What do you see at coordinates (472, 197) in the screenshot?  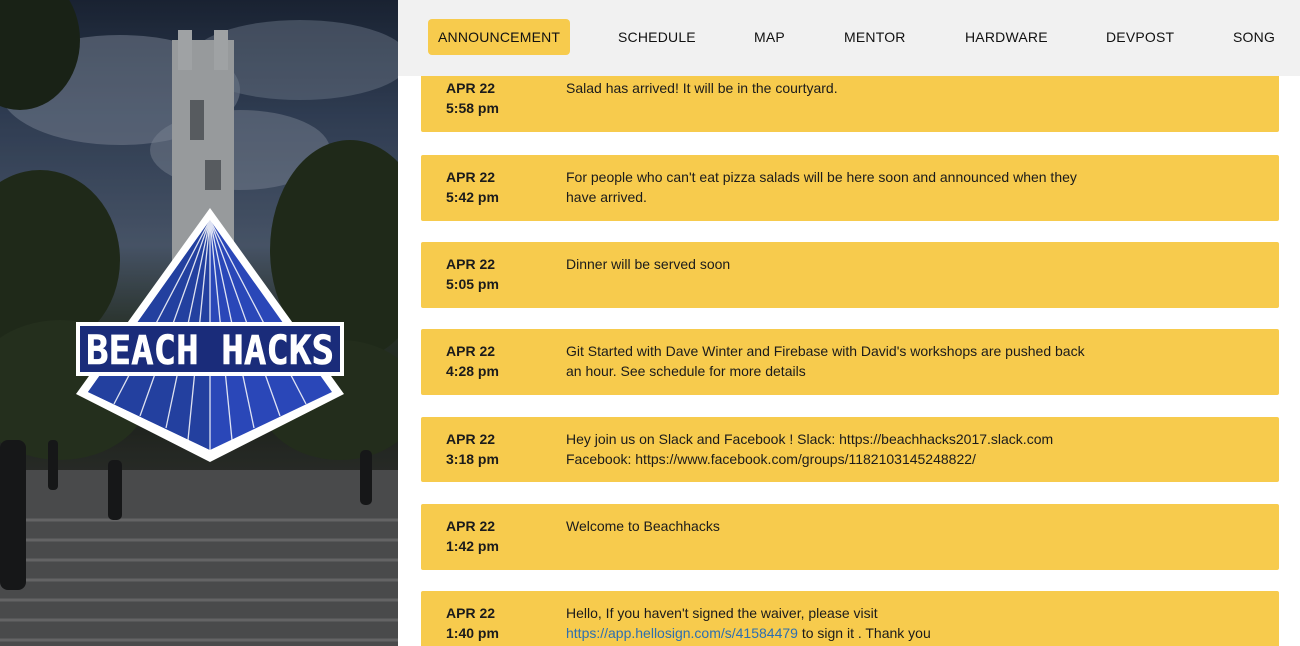 I see `announcement-time: 5:42 pm` at bounding box center [472, 197].